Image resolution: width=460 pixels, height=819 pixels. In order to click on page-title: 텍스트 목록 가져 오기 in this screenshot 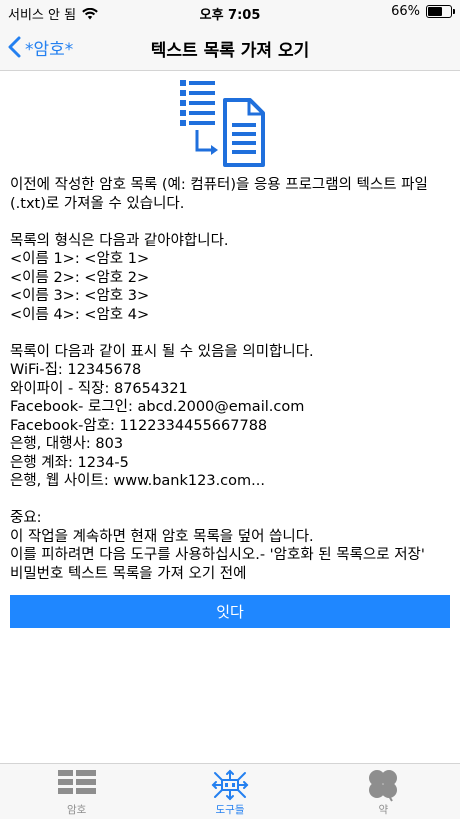, I will do `click(230, 51)`.